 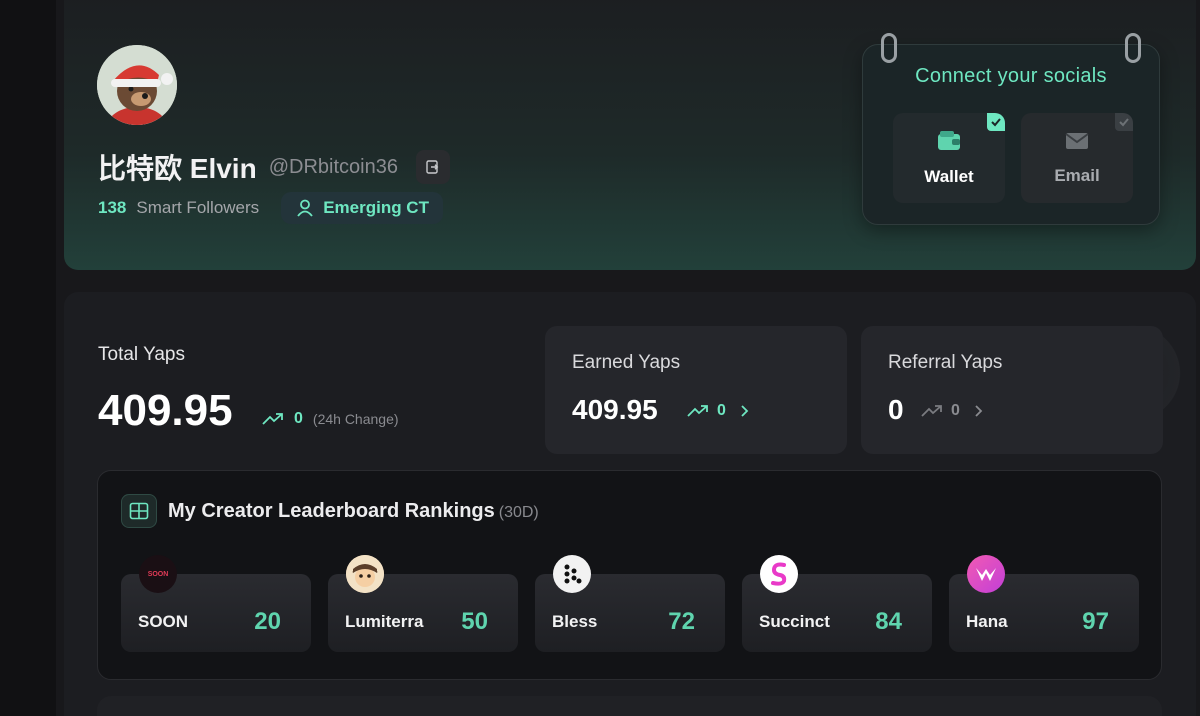 What do you see at coordinates (112, 207) in the screenshot?
I see `smart-followers-count: 138` at bounding box center [112, 207].